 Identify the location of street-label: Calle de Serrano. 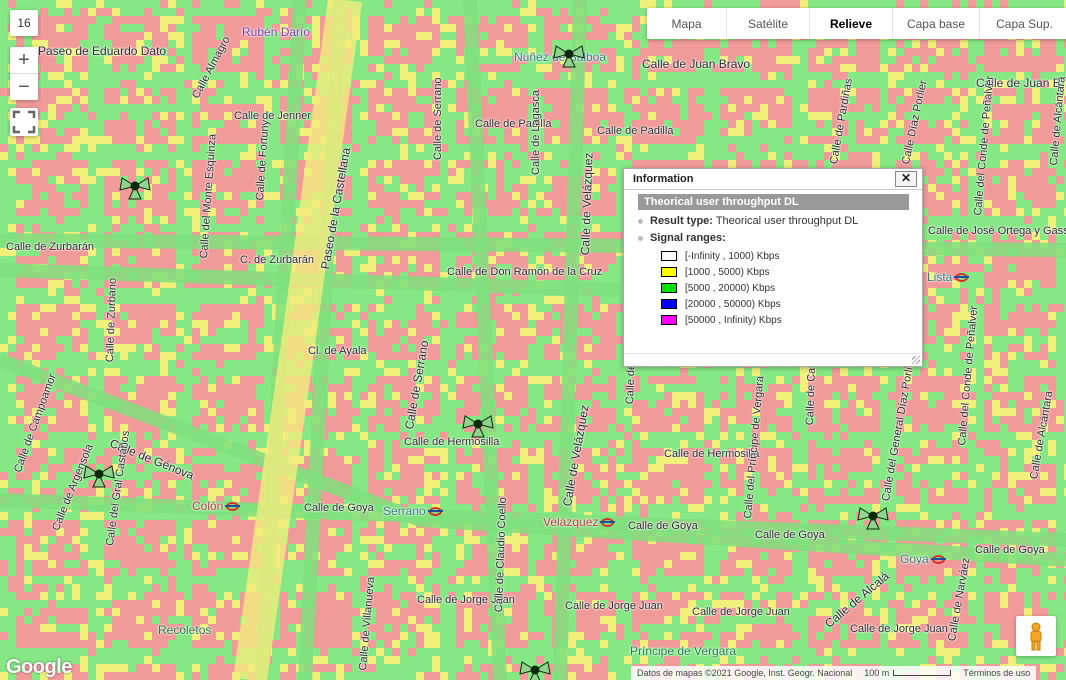
(438, 118).